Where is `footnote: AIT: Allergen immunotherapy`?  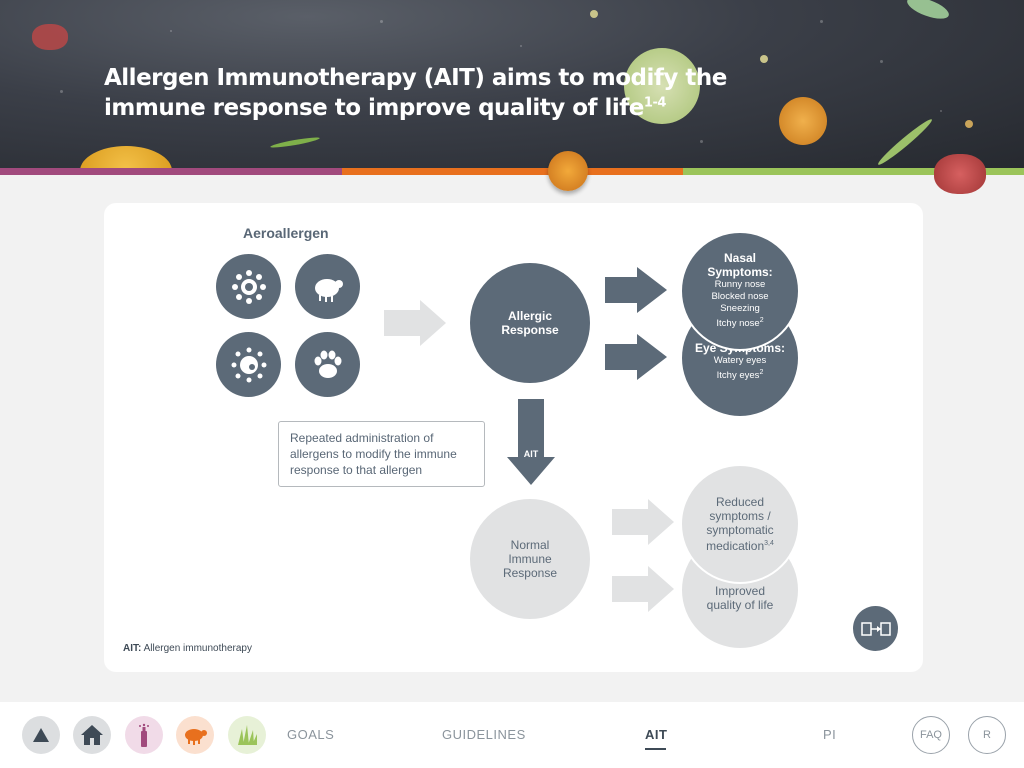 footnote: AIT: Allergen immunotherapy is located at coordinates (187, 648).